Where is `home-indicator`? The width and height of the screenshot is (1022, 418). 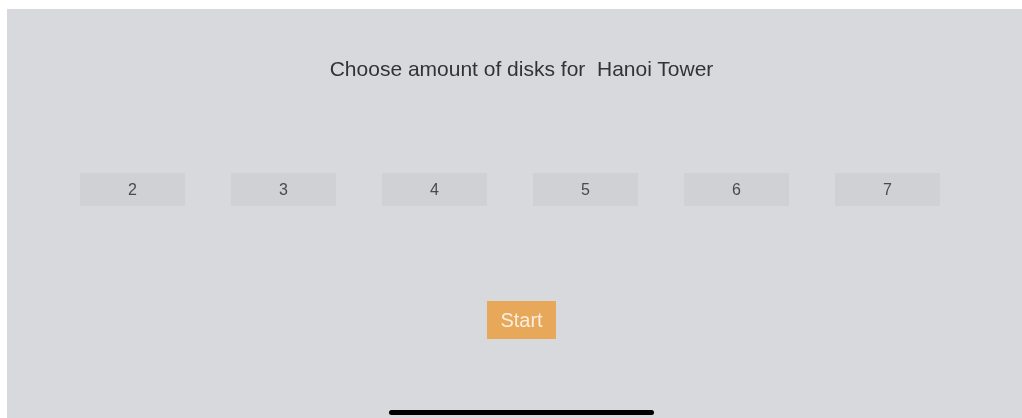
home-indicator is located at coordinates (521, 412).